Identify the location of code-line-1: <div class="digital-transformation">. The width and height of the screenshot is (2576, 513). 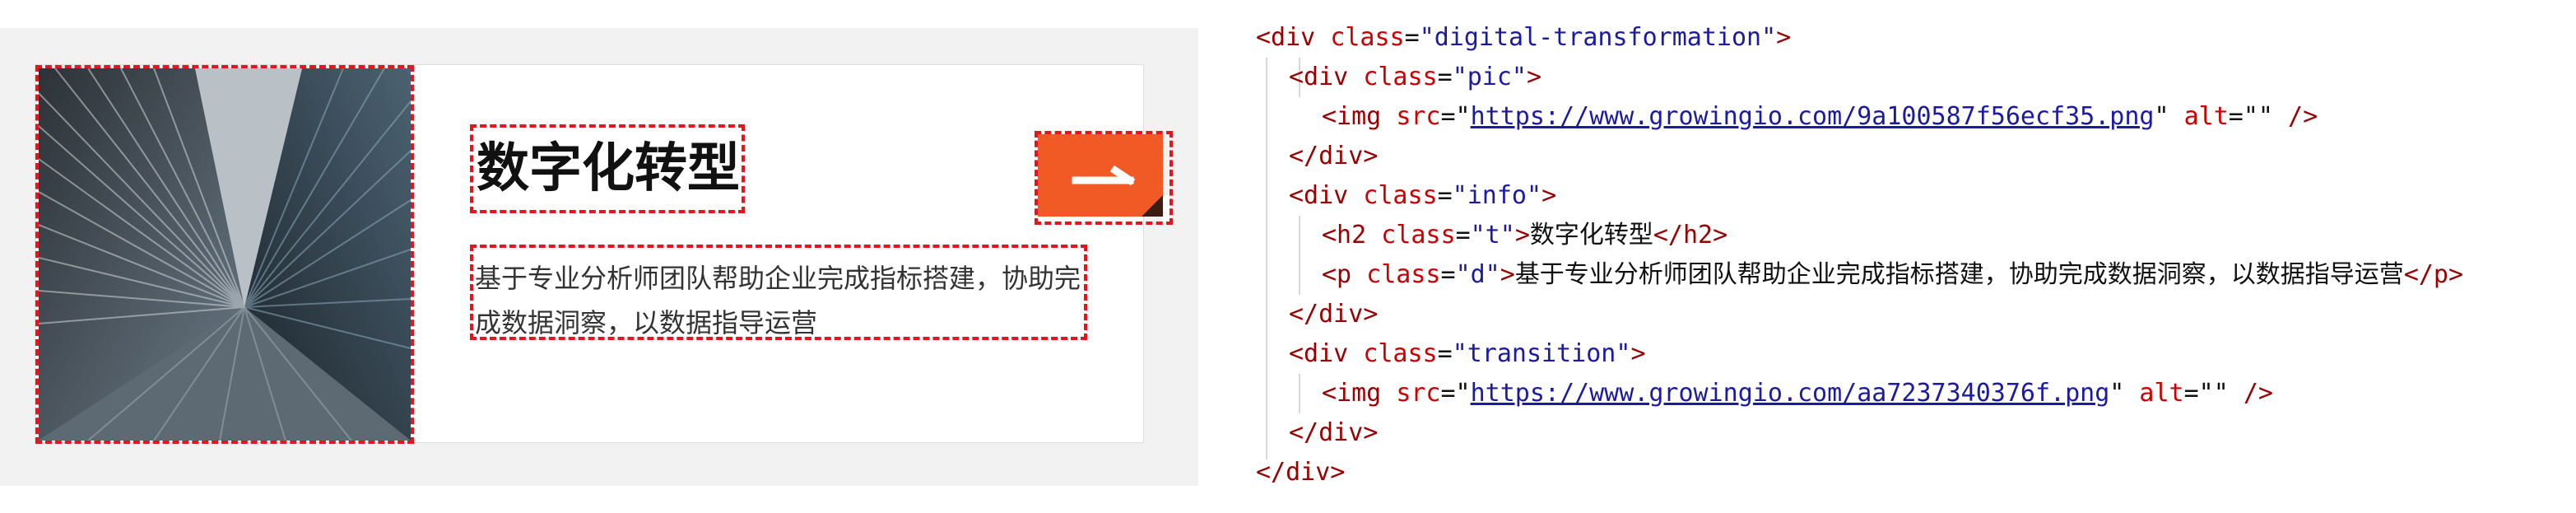
(1524, 37).